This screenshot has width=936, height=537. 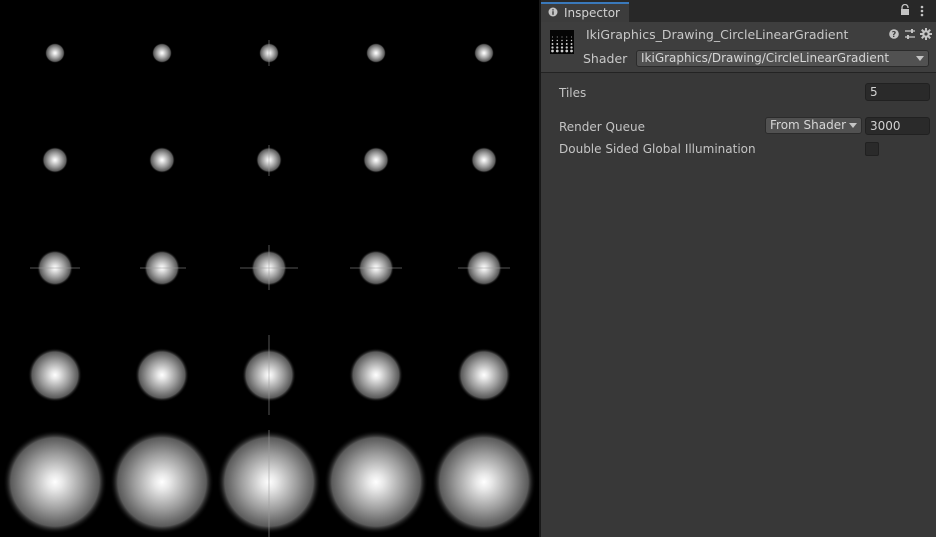 What do you see at coordinates (905, 10) in the screenshot?
I see `lock-icon` at bounding box center [905, 10].